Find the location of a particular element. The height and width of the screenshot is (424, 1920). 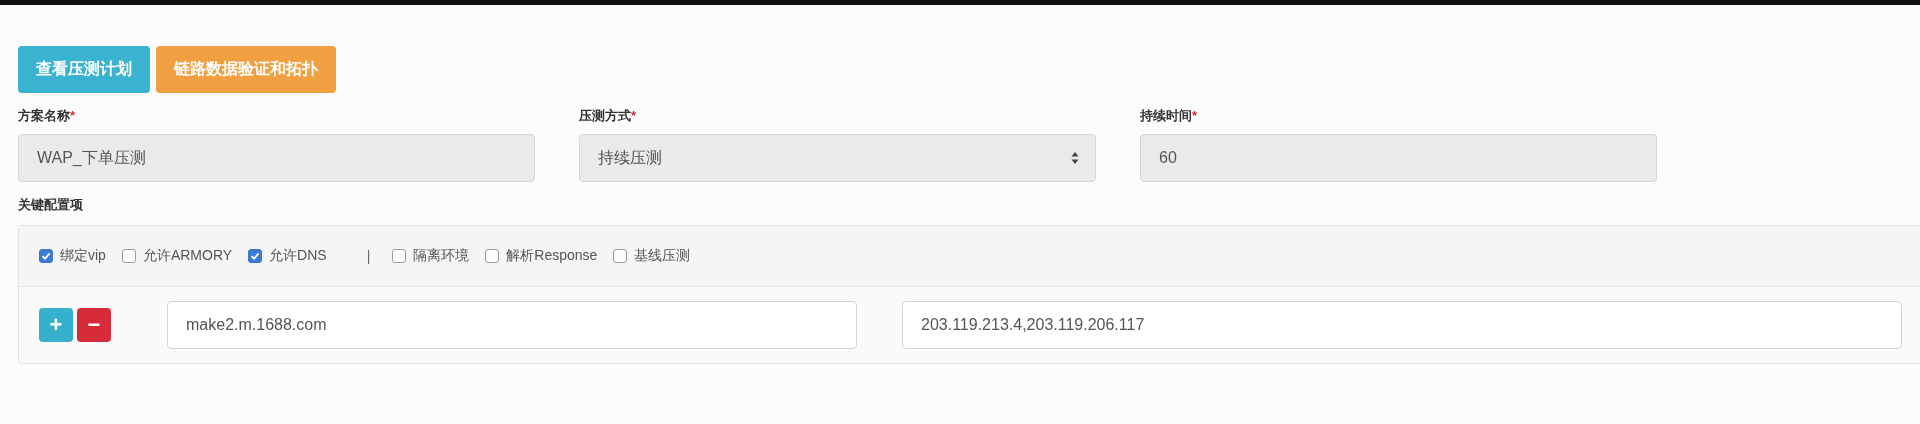

checkbox-label: 隔离环境 is located at coordinates (441, 256).